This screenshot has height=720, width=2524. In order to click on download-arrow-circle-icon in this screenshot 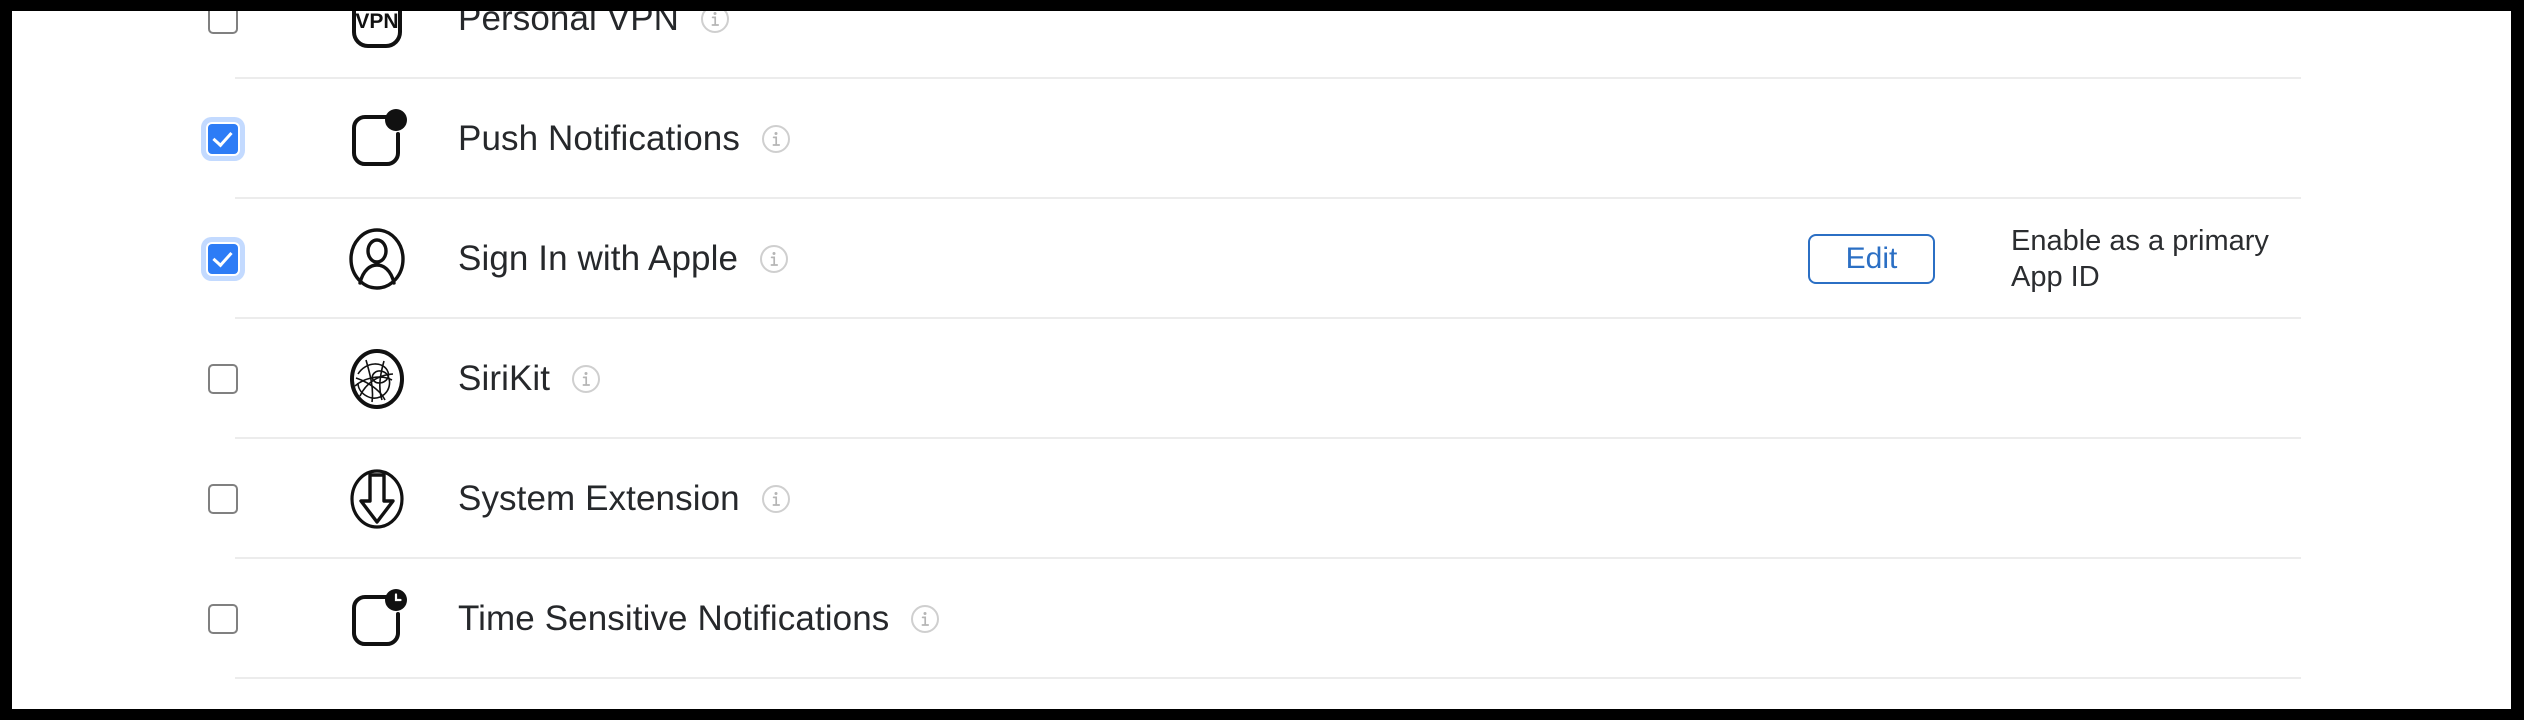, I will do `click(377, 499)`.